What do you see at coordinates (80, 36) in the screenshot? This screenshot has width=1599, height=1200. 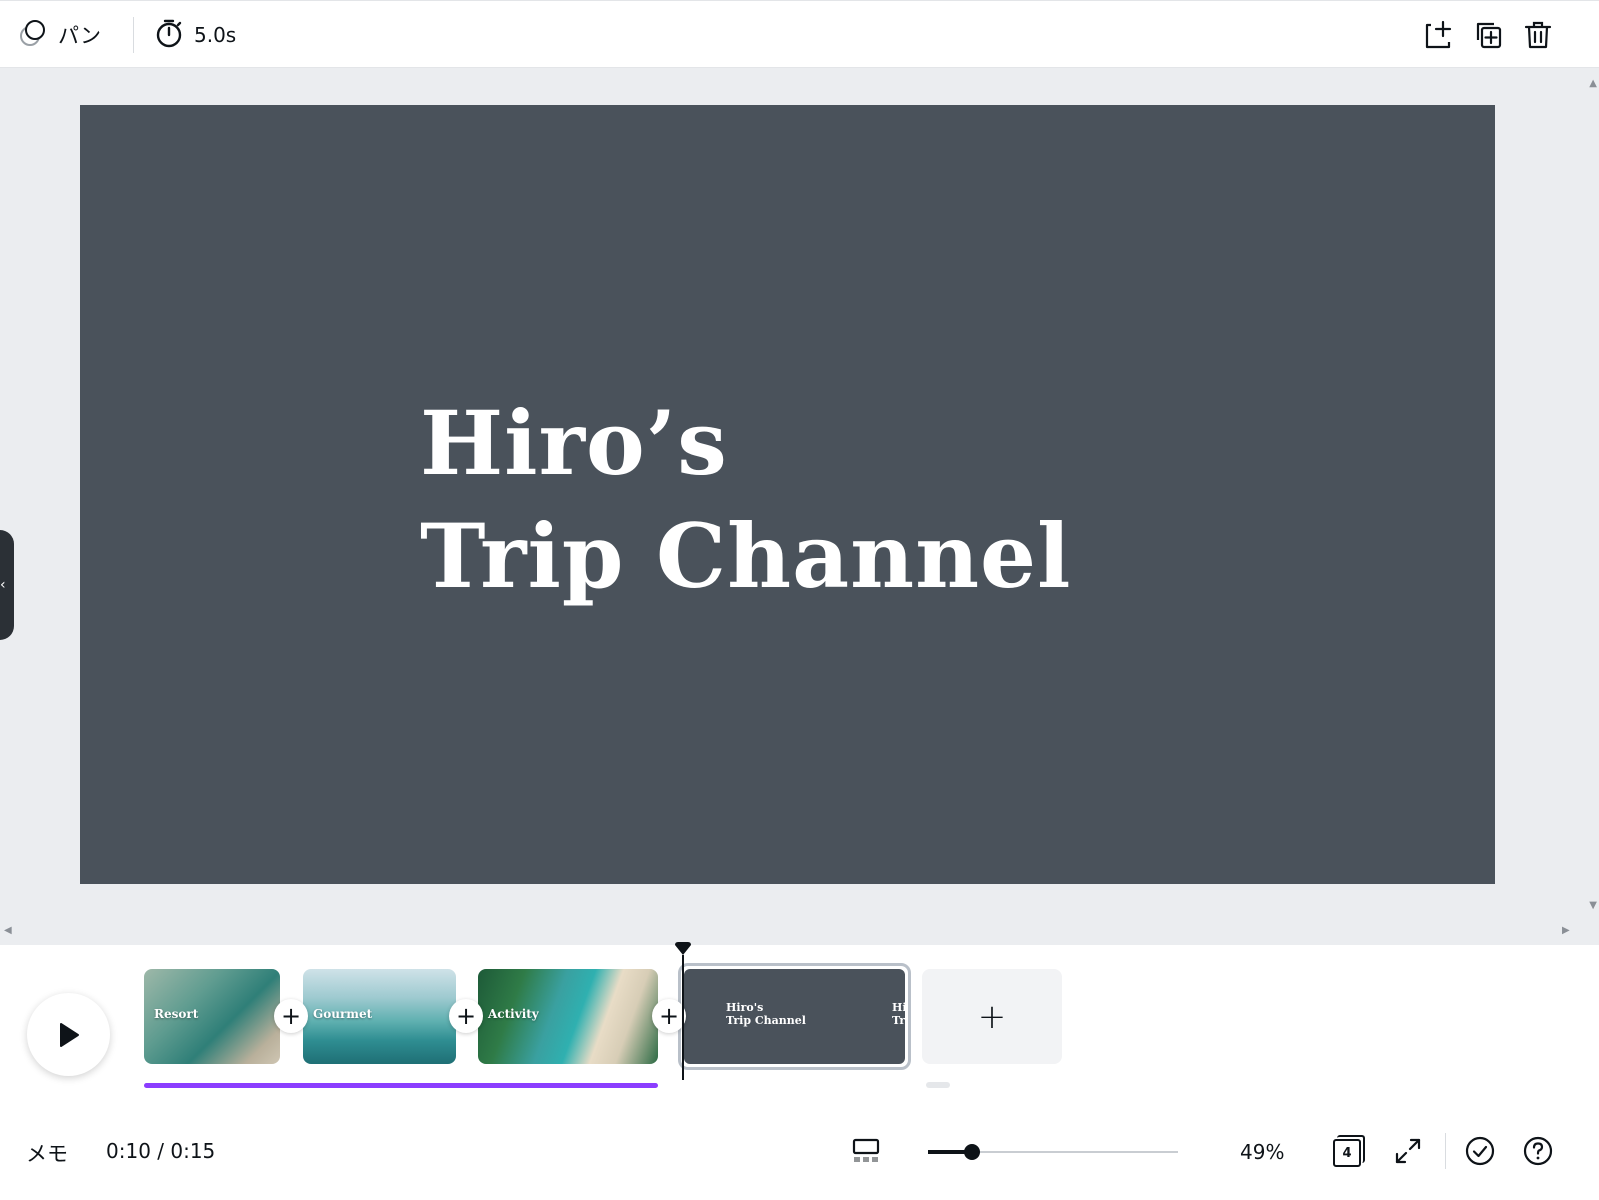 I see `animation-label: パン` at bounding box center [80, 36].